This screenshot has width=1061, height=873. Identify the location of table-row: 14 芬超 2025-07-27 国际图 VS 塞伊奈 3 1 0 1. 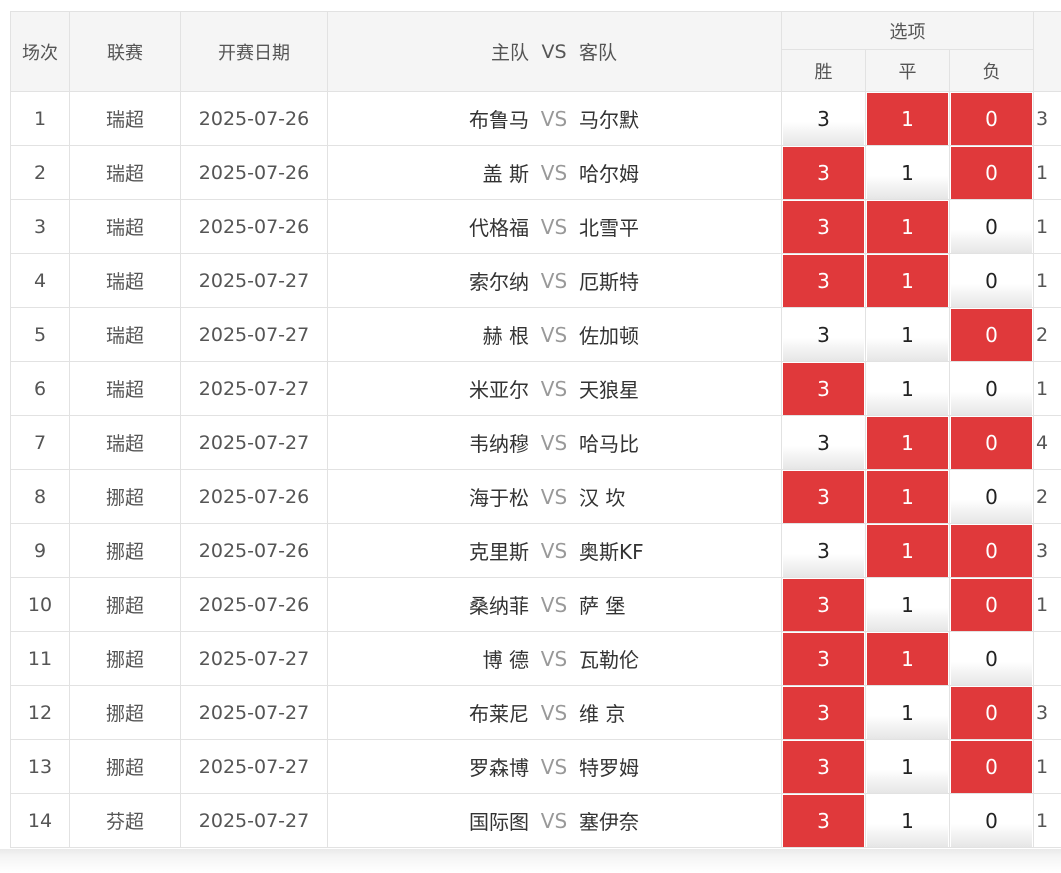
(535, 820).